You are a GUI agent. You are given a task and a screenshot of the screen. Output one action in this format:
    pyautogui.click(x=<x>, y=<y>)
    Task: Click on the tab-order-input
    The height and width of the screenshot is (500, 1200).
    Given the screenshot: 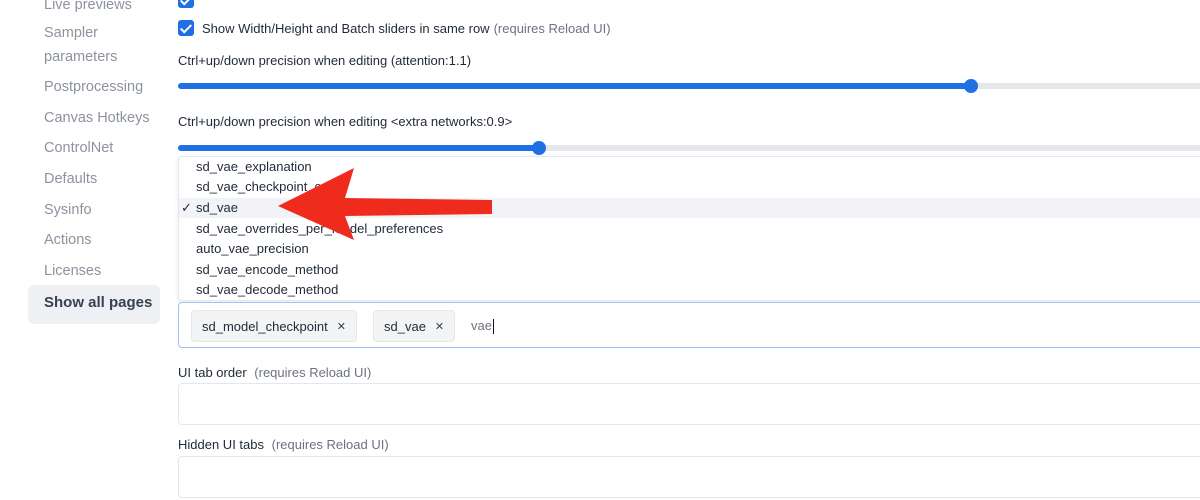 What is the action you would take?
    pyautogui.click(x=689, y=404)
    